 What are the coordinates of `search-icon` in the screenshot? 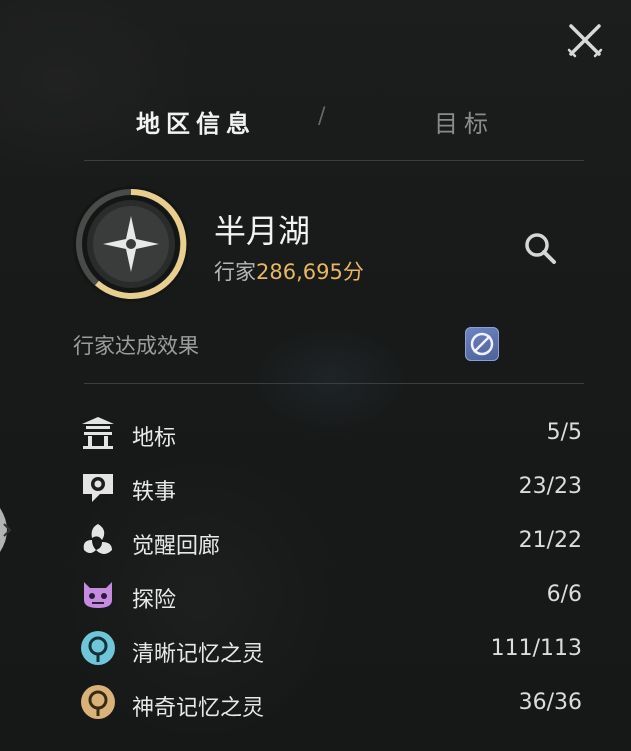 It's located at (540, 248).